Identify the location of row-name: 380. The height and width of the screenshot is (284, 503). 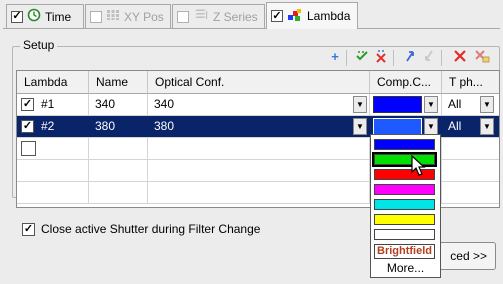
(118, 126).